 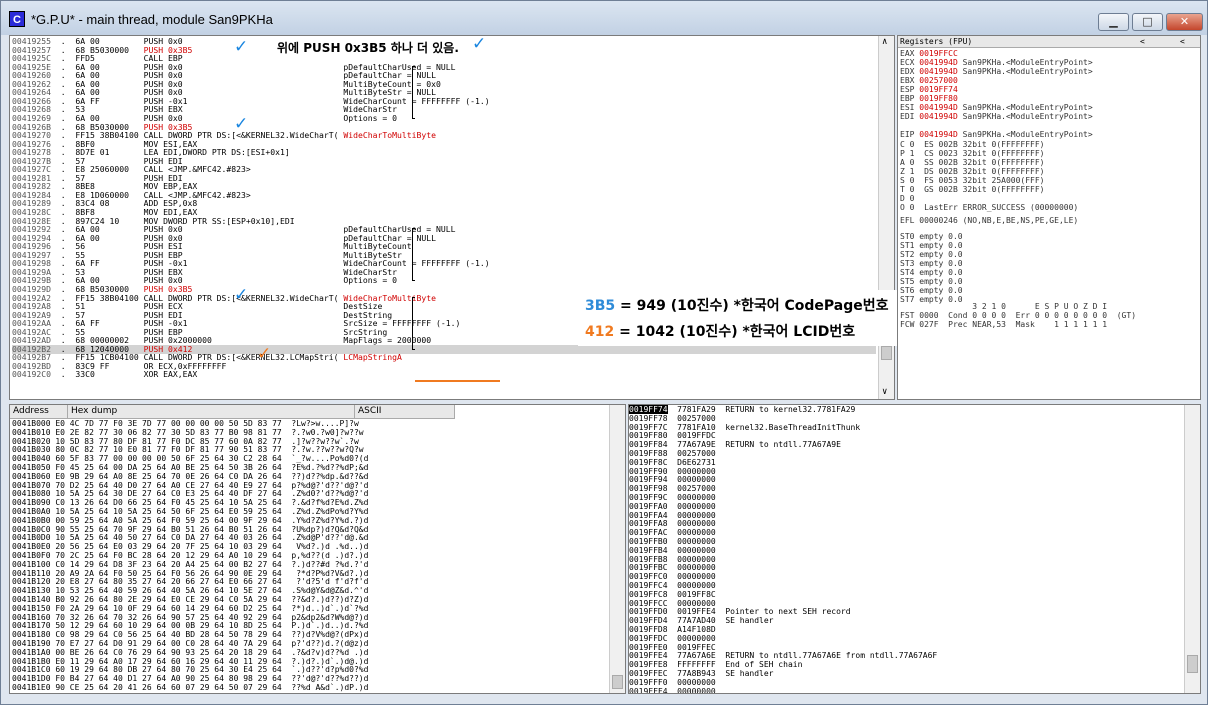 I want to click on stack-address: 0019FF84, so click(x=648, y=445).